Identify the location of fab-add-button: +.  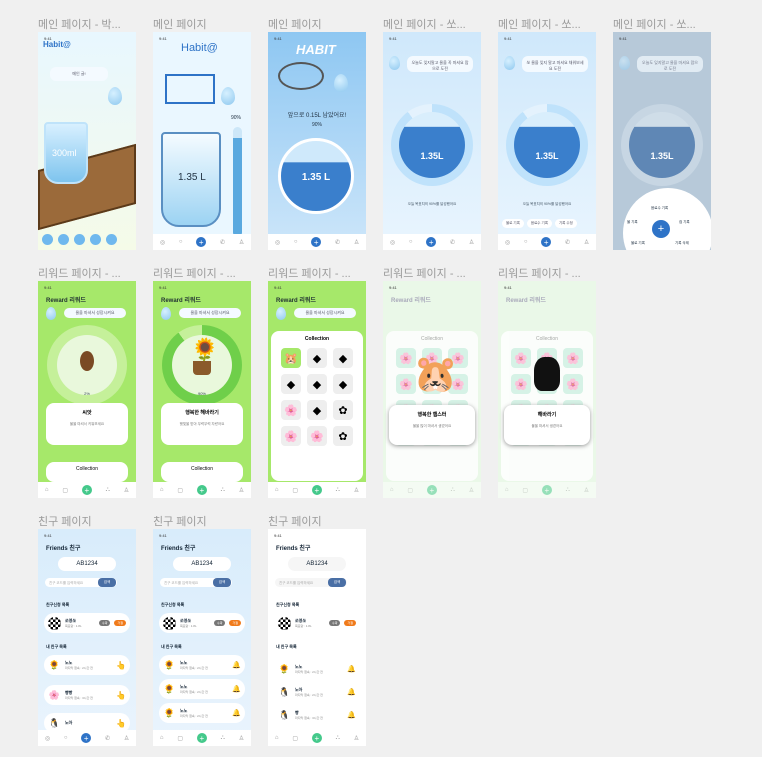
(661, 229).